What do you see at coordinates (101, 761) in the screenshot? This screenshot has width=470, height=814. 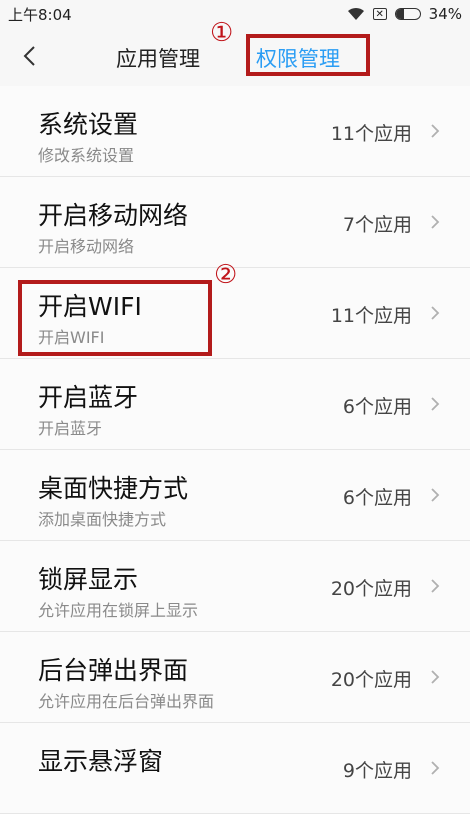 I see `permission-title: 显示悬浮窗` at bounding box center [101, 761].